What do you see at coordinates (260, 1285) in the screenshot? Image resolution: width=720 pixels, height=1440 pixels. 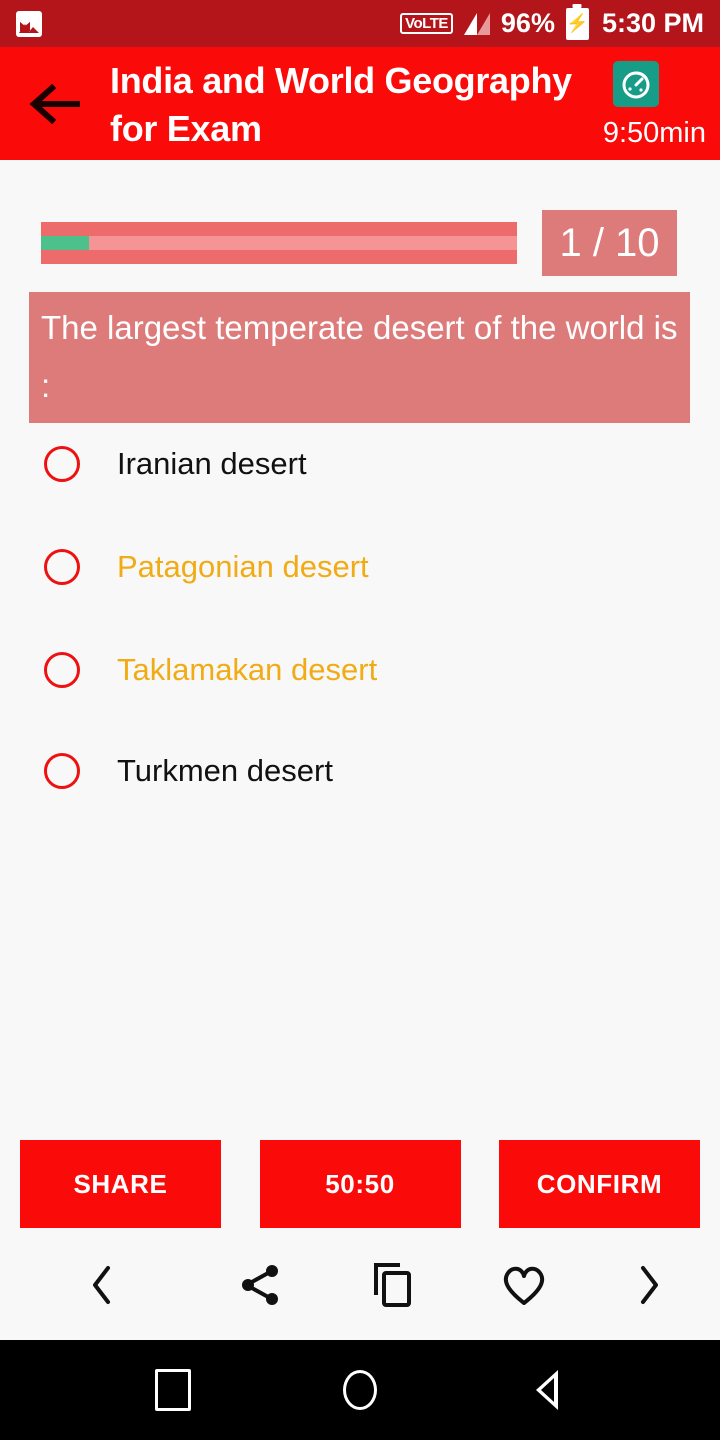 I see `share-icon` at bounding box center [260, 1285].